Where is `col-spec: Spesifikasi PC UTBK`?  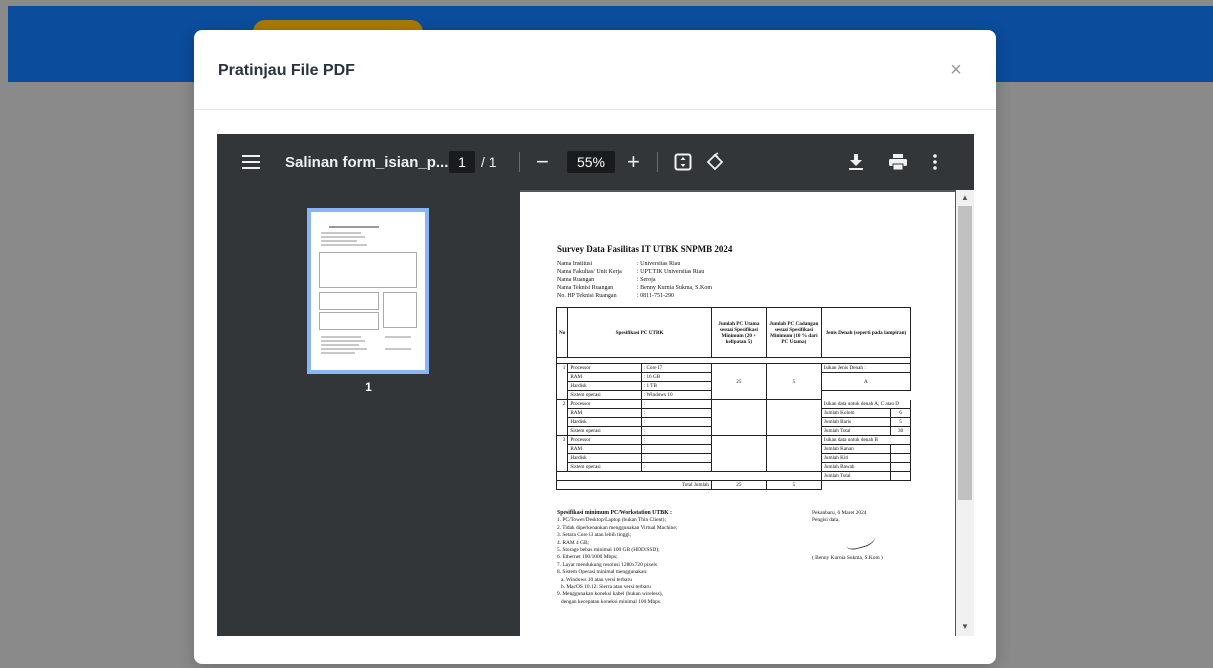
col-spec: Spesifikasi PC UTBK is located at coordinates (639, 332).